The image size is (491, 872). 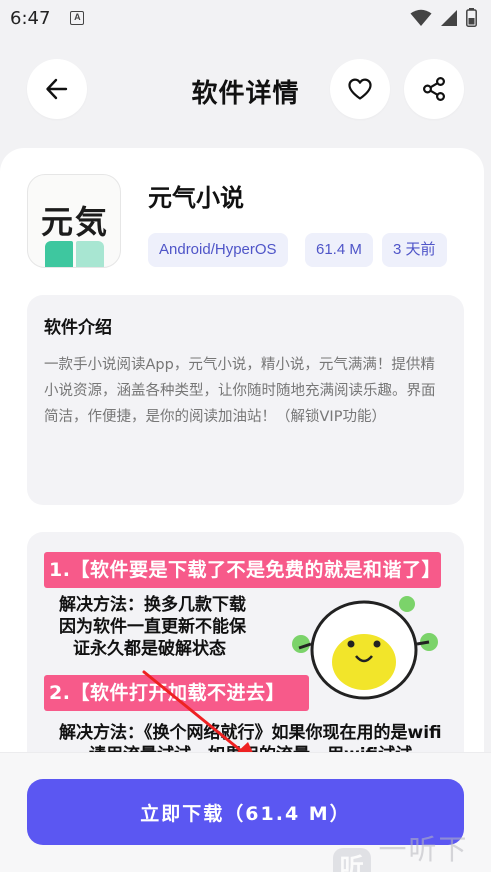 I want to click on book-left-shape, so click(x=59, y=254).